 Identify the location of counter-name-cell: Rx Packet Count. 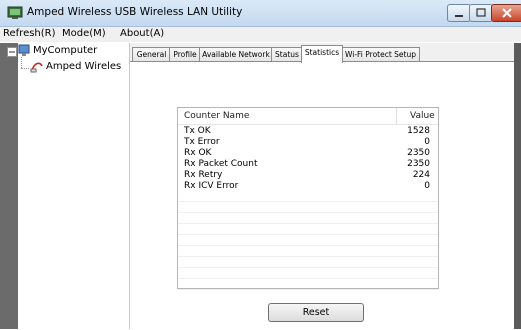
(221, 164).